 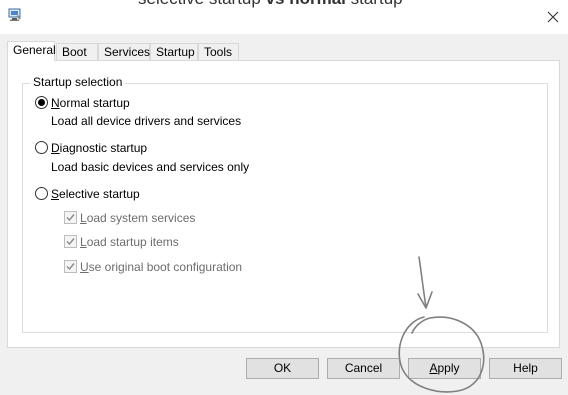 What do you see at coordinates (41, 102) in the screenshot?
I see `radio-selected-indicator` at bounding box center [41, 102].